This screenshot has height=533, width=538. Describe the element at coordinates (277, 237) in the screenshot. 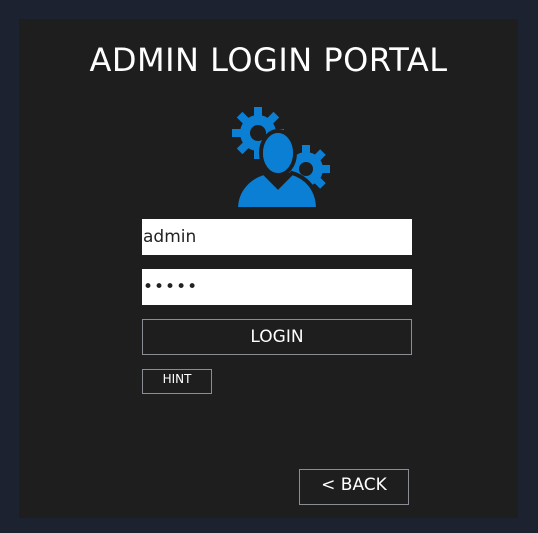

I see `username-input` at that location.